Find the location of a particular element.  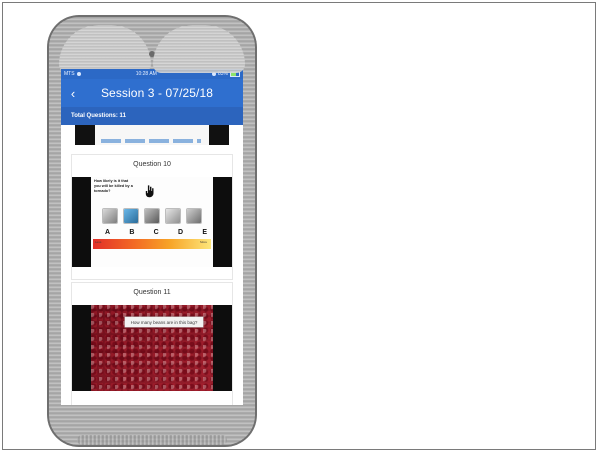

status-bar: MTS 10:28 AM 83% is located at coordinates (152, 74).